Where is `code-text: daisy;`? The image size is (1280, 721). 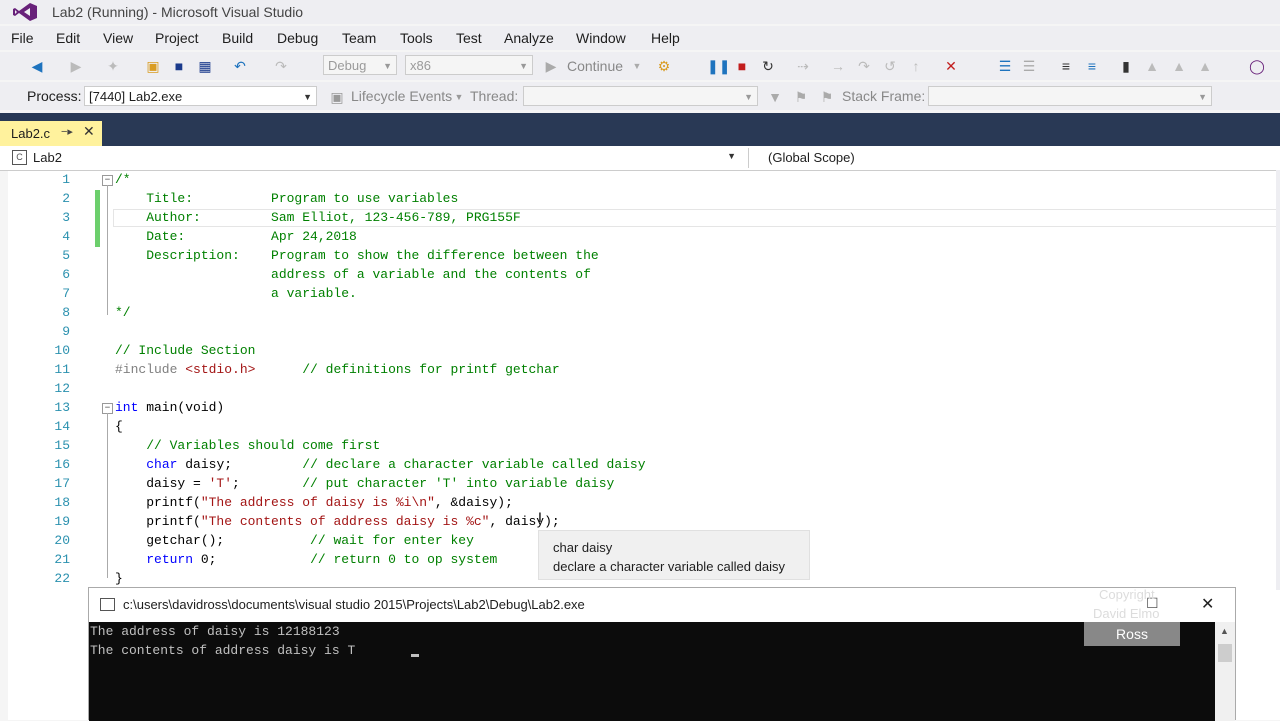
code-text: daisy; is located at coordinates (240, 464).